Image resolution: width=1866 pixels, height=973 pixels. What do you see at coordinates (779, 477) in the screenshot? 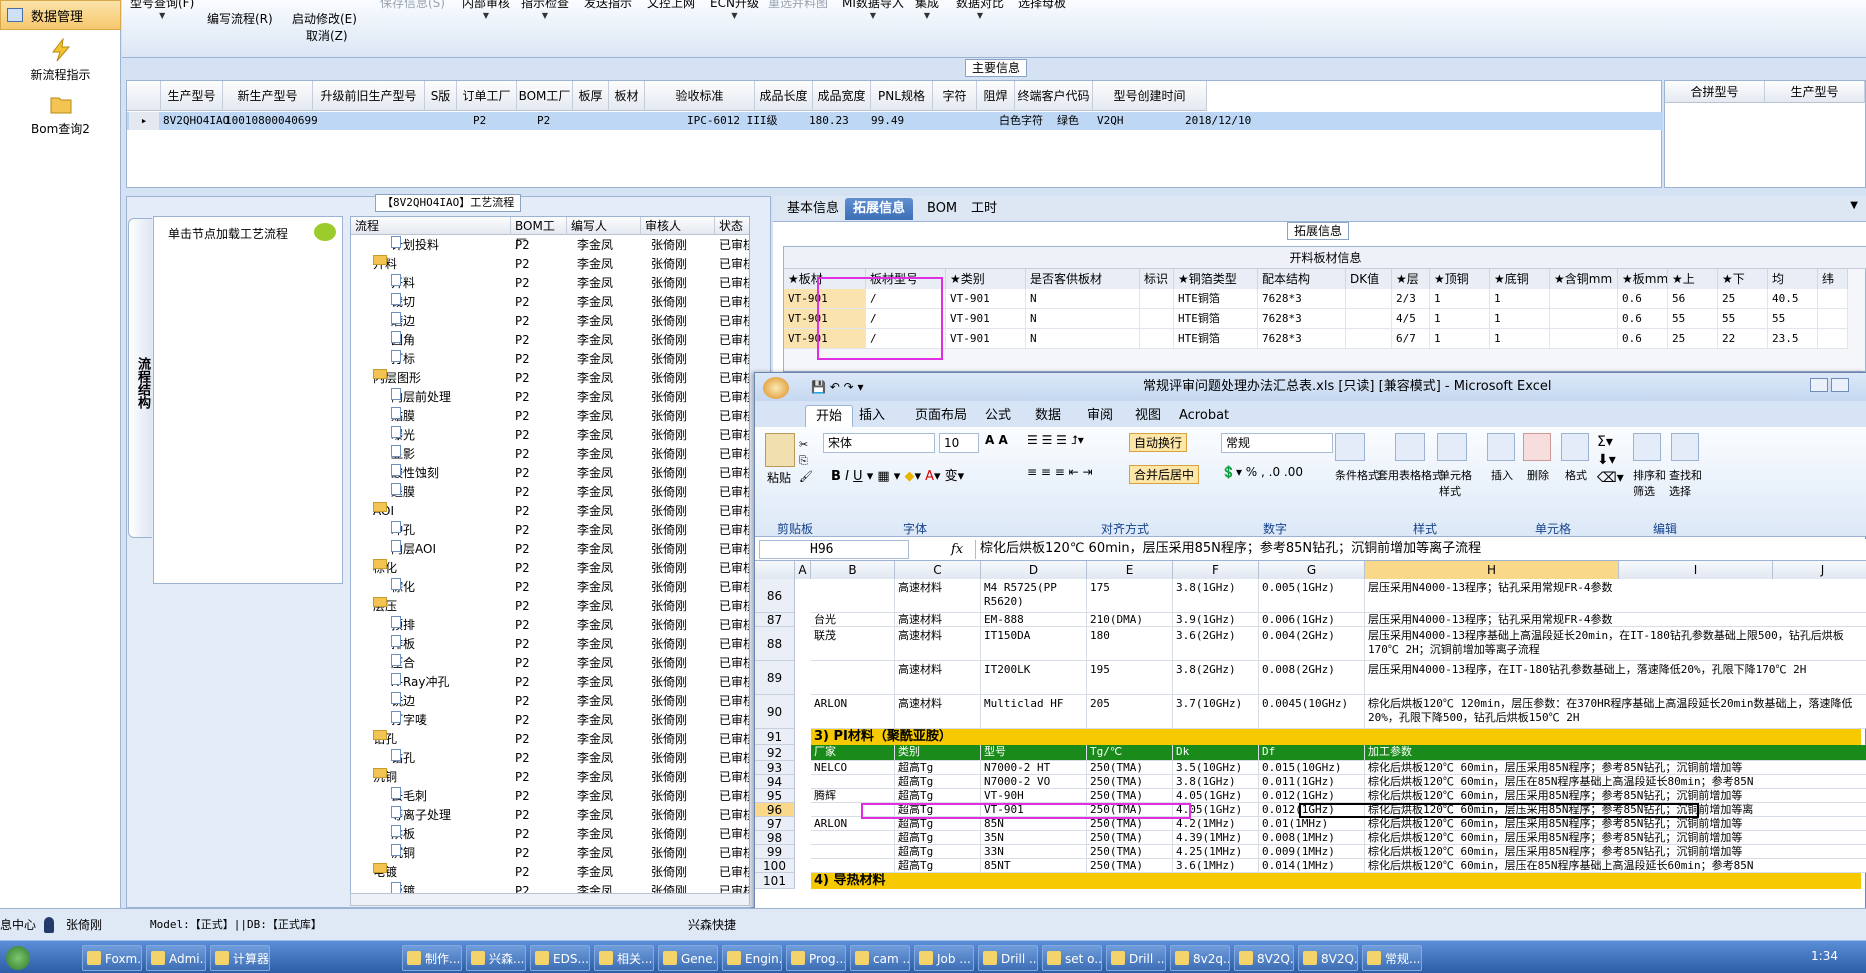
I see `paste-label: 粘贴` at bounding box center [779, 477].